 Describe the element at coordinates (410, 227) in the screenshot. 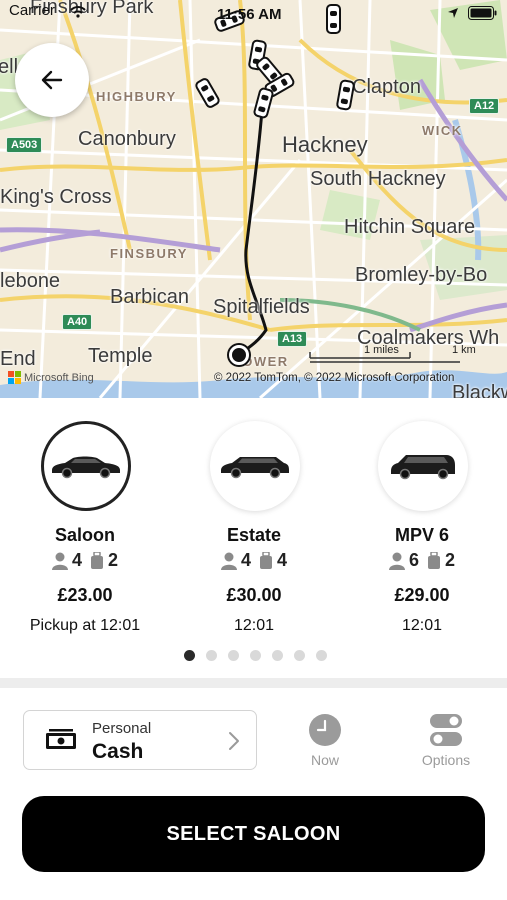

I see `map-label-hitchin-square: Hitchin Square` at that location.